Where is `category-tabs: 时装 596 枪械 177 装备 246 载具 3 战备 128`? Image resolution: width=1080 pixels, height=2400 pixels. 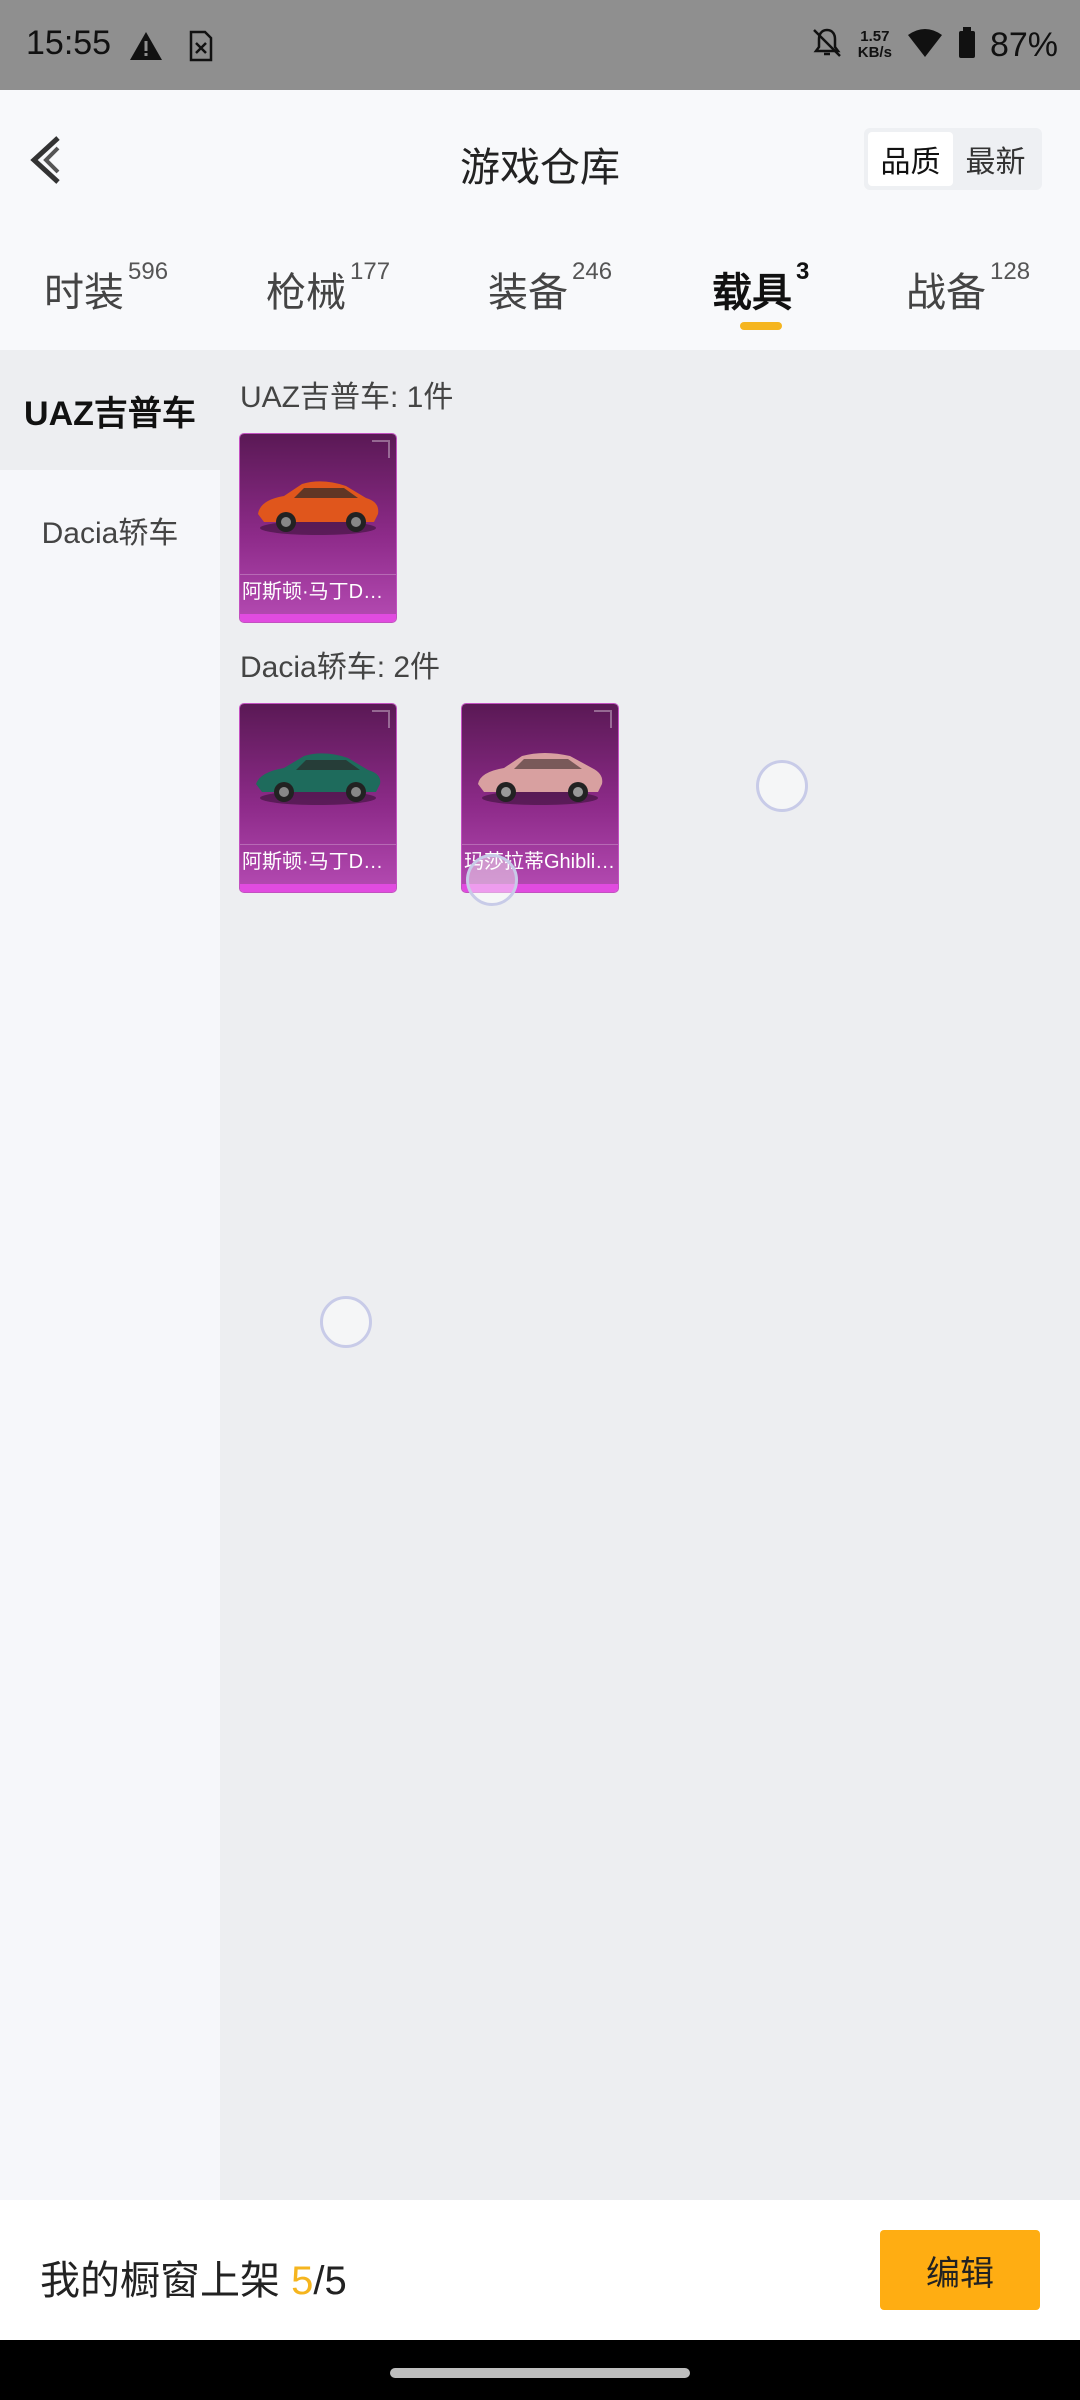
category-tabs: 时装 596 枪械 177 装备 246 载具 3 战备 128 is located at coordinates (540, 290).